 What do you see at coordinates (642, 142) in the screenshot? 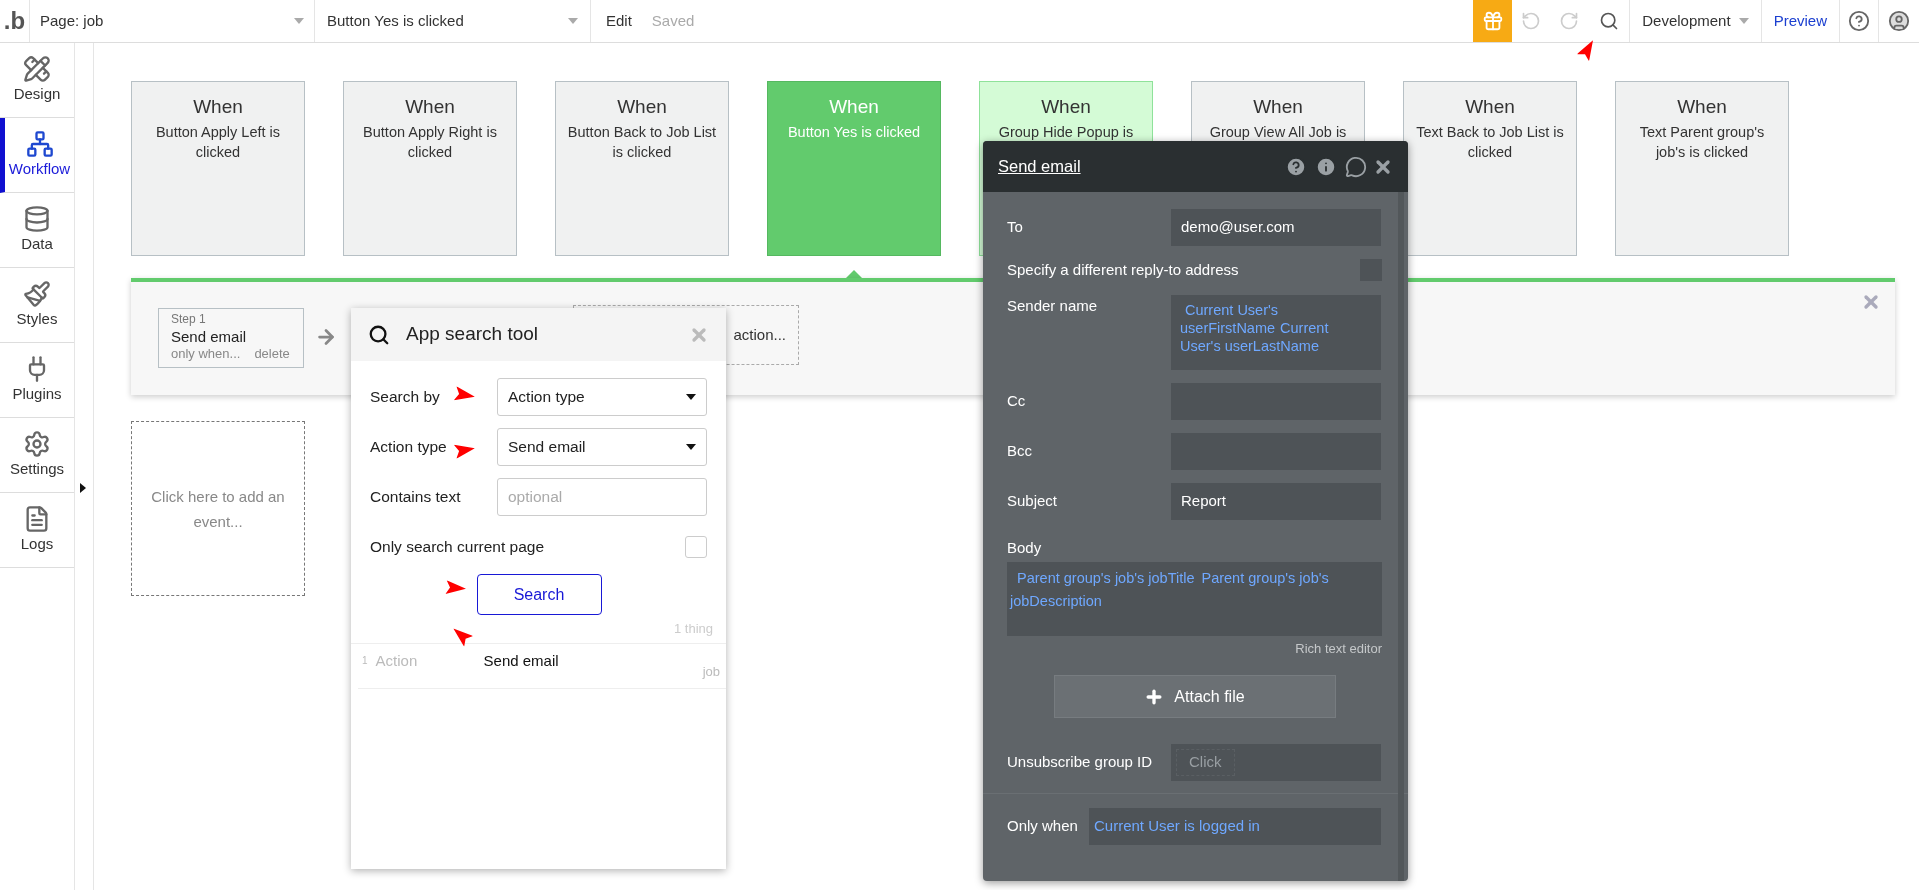
I see `event-description: Button Back to Job List is clicked` at bounding box center [642, 142].